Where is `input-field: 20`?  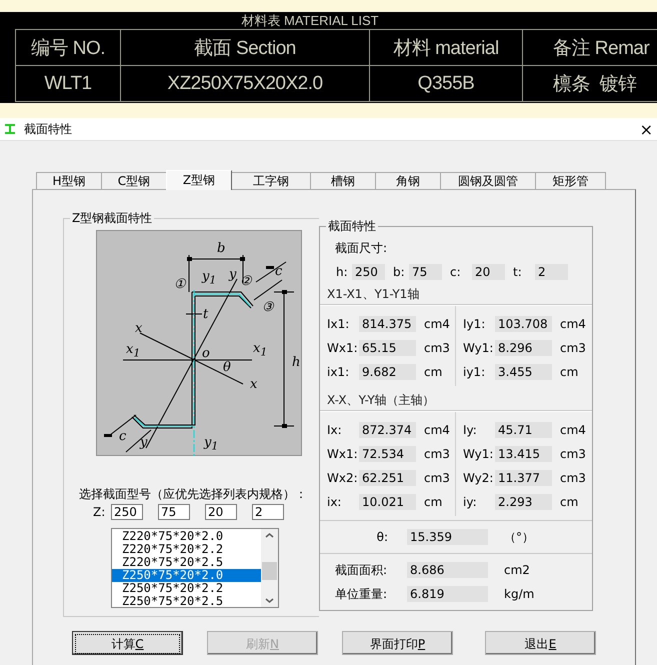 input-field: 20 is located at coordinates (221, 512).